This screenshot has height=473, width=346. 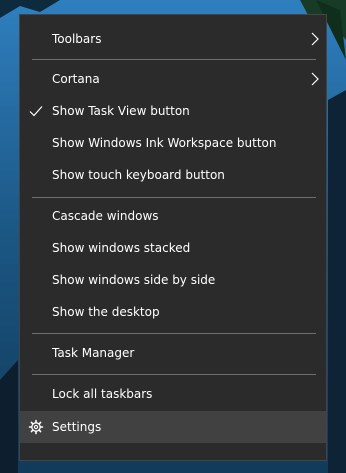 What do you see at coordinates (76, 79) in the screenshot?
I see `menu-item-label: Cortana` at bounding box center [76, 79].